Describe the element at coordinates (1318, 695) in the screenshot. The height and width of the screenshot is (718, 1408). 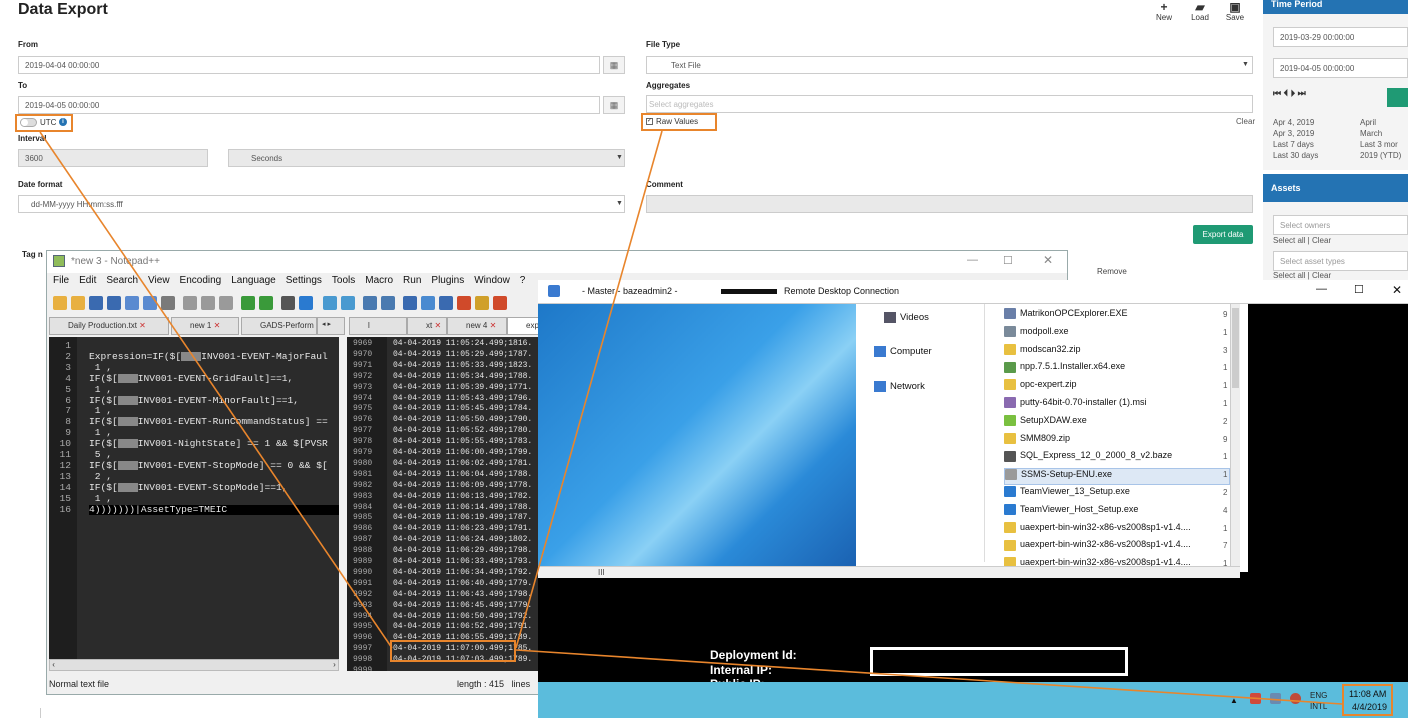
I see `tray-lang: ENG` at that location.